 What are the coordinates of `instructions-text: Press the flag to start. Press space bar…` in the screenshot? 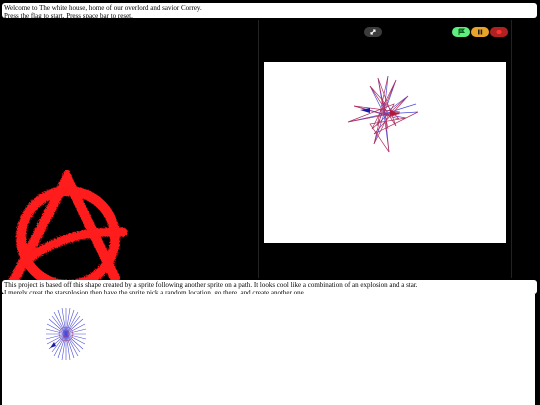 It's located at (68, 16).